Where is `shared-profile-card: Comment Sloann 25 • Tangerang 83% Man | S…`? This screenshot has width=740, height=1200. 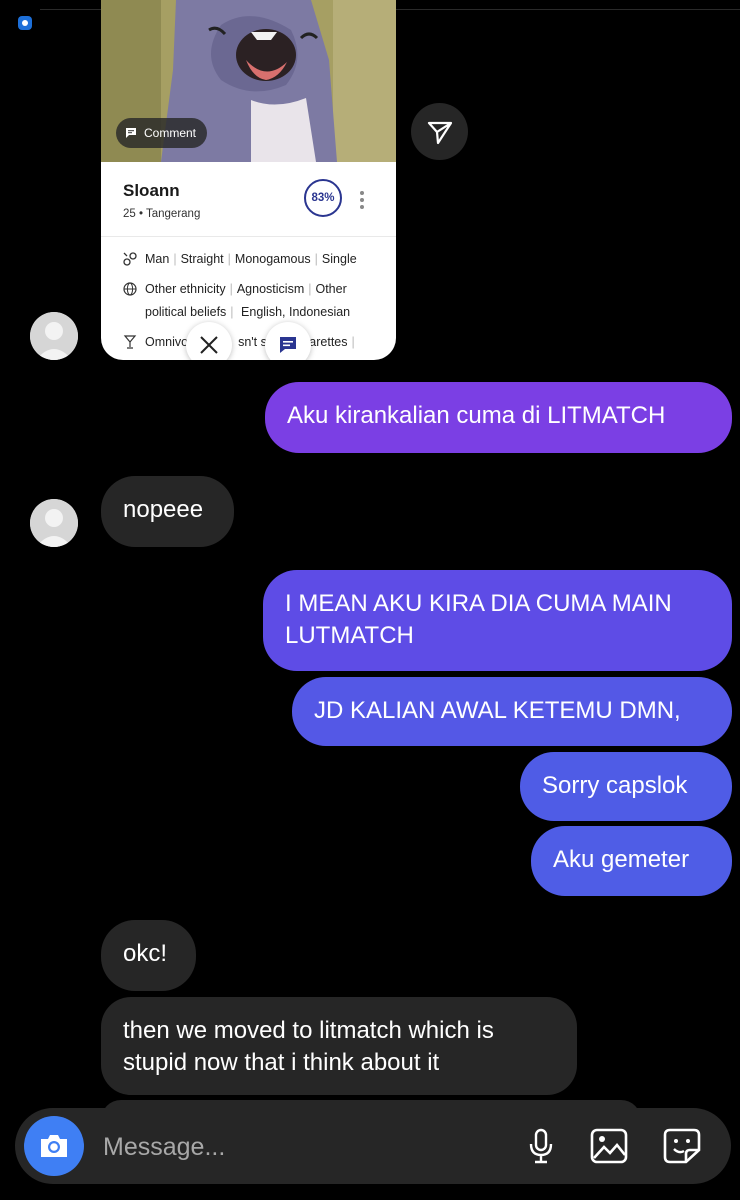 shared-profile-card: Comment Sloann 25 • Tangerang 83% Man | S… is located at coordinates (248, 180).